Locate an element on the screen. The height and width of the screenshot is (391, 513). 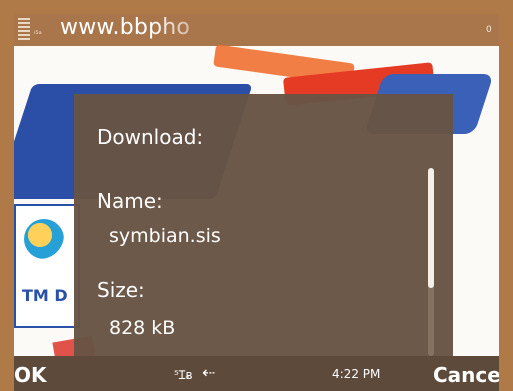
page-swoosh-icon is located at coordinates (44, 239).